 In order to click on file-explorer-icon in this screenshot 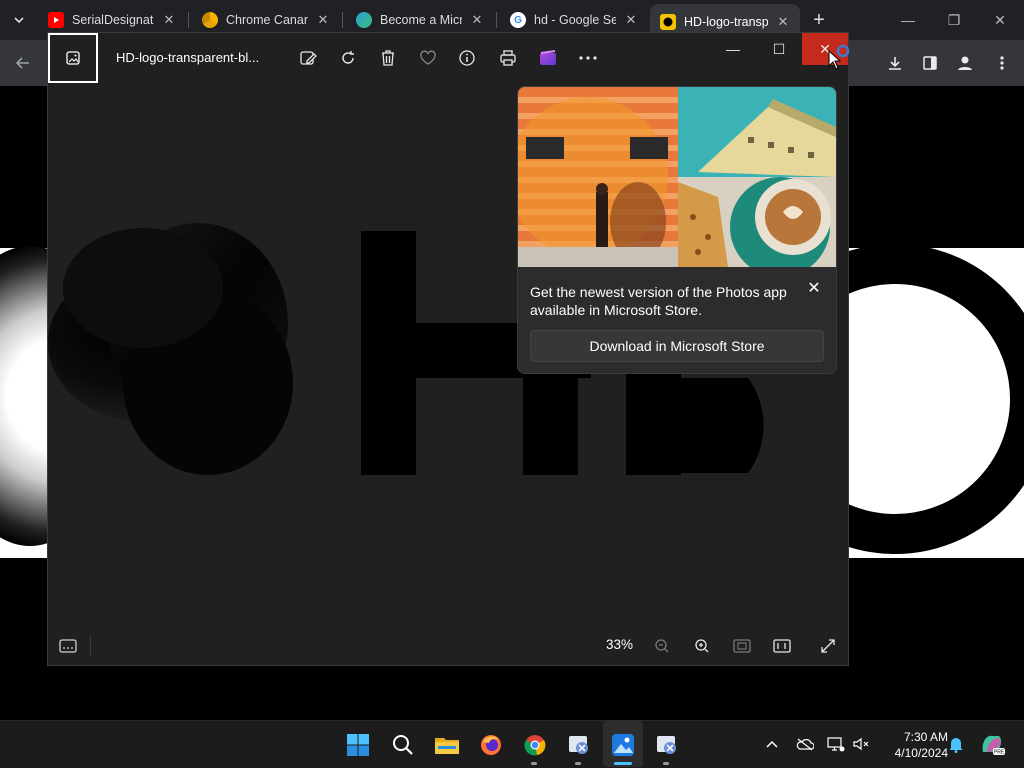, I will do `click(447, 746)`.